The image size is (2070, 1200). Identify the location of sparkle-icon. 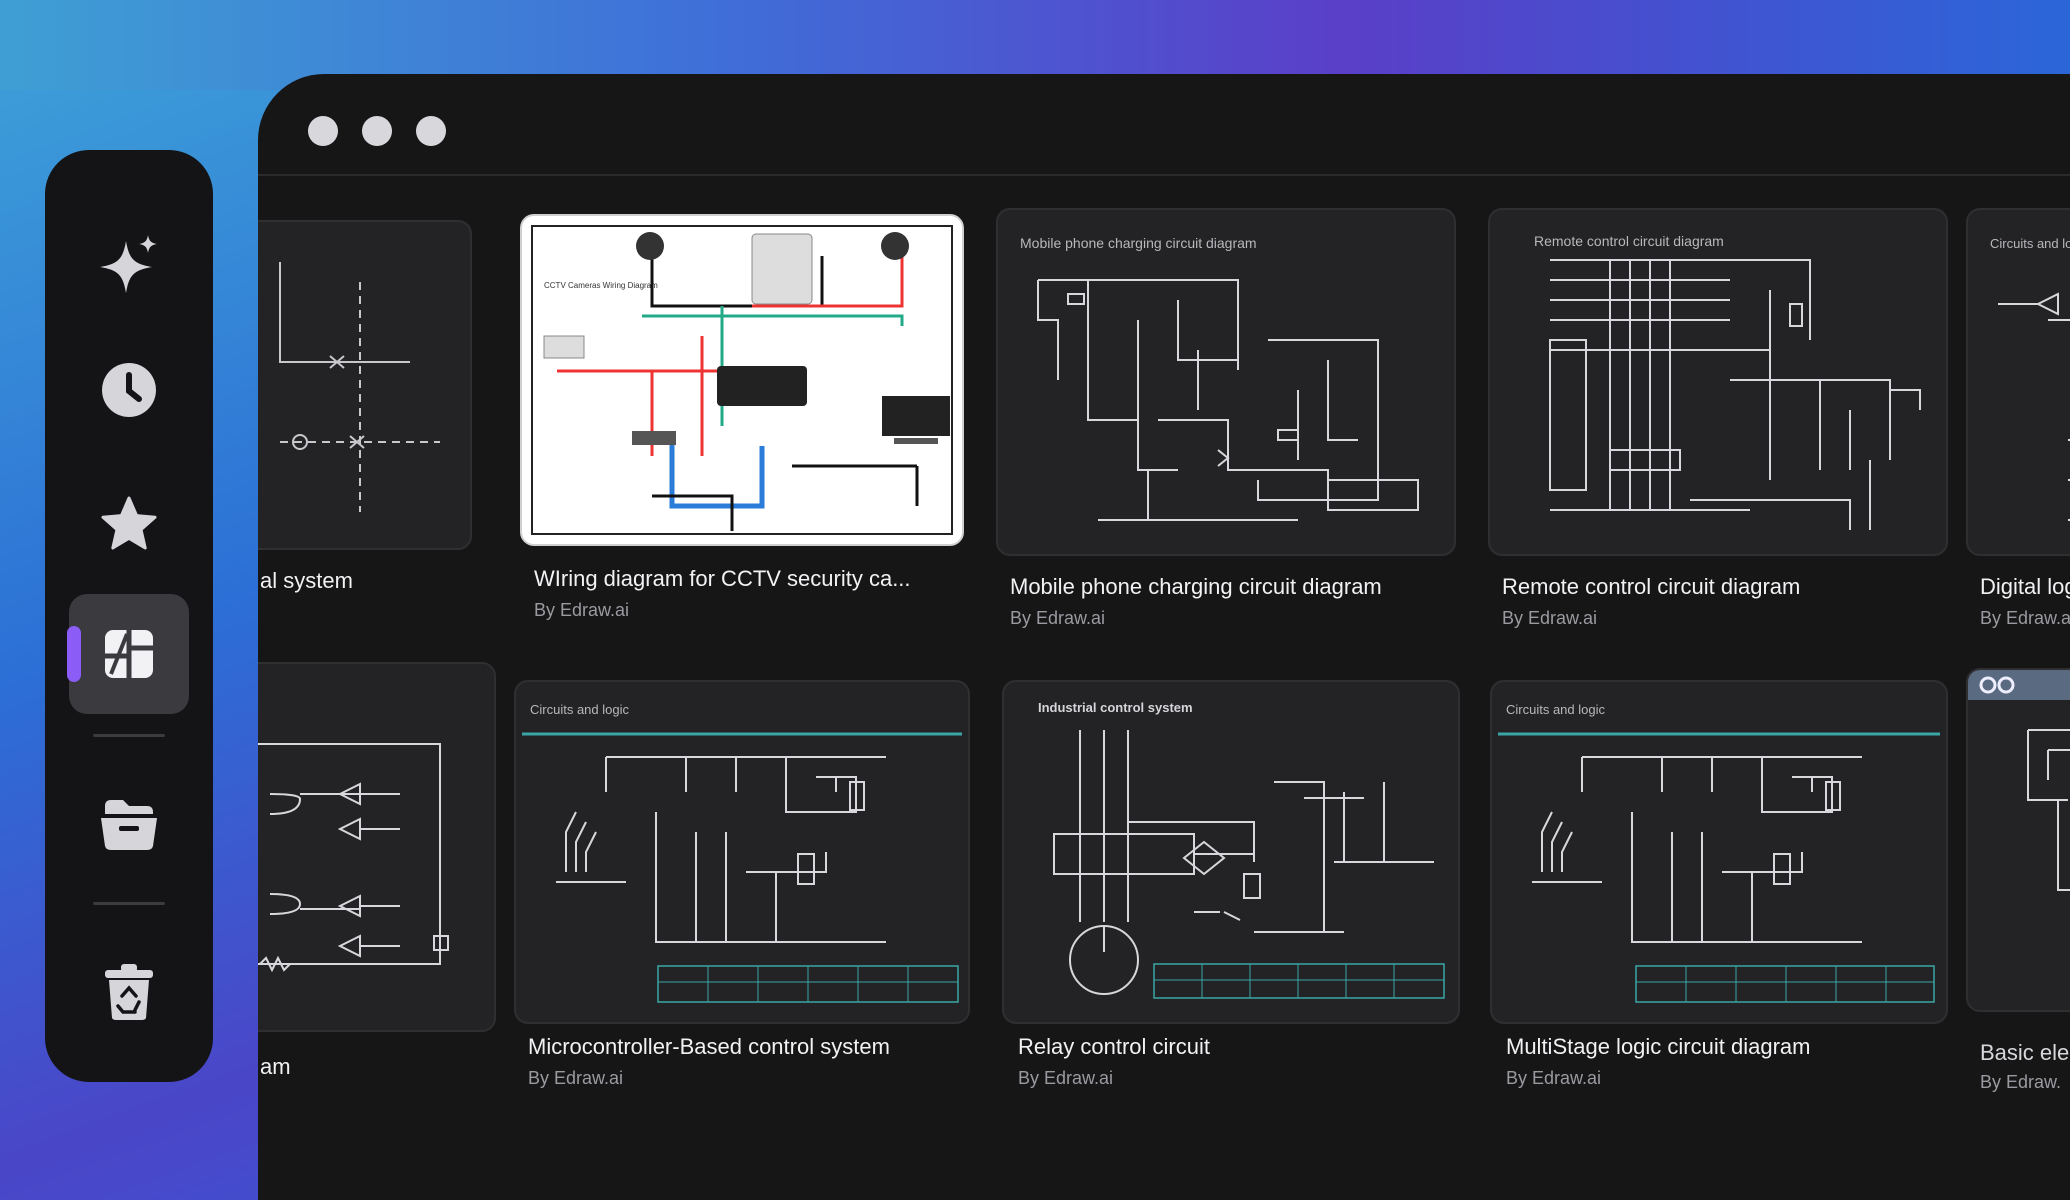
(128, 264).